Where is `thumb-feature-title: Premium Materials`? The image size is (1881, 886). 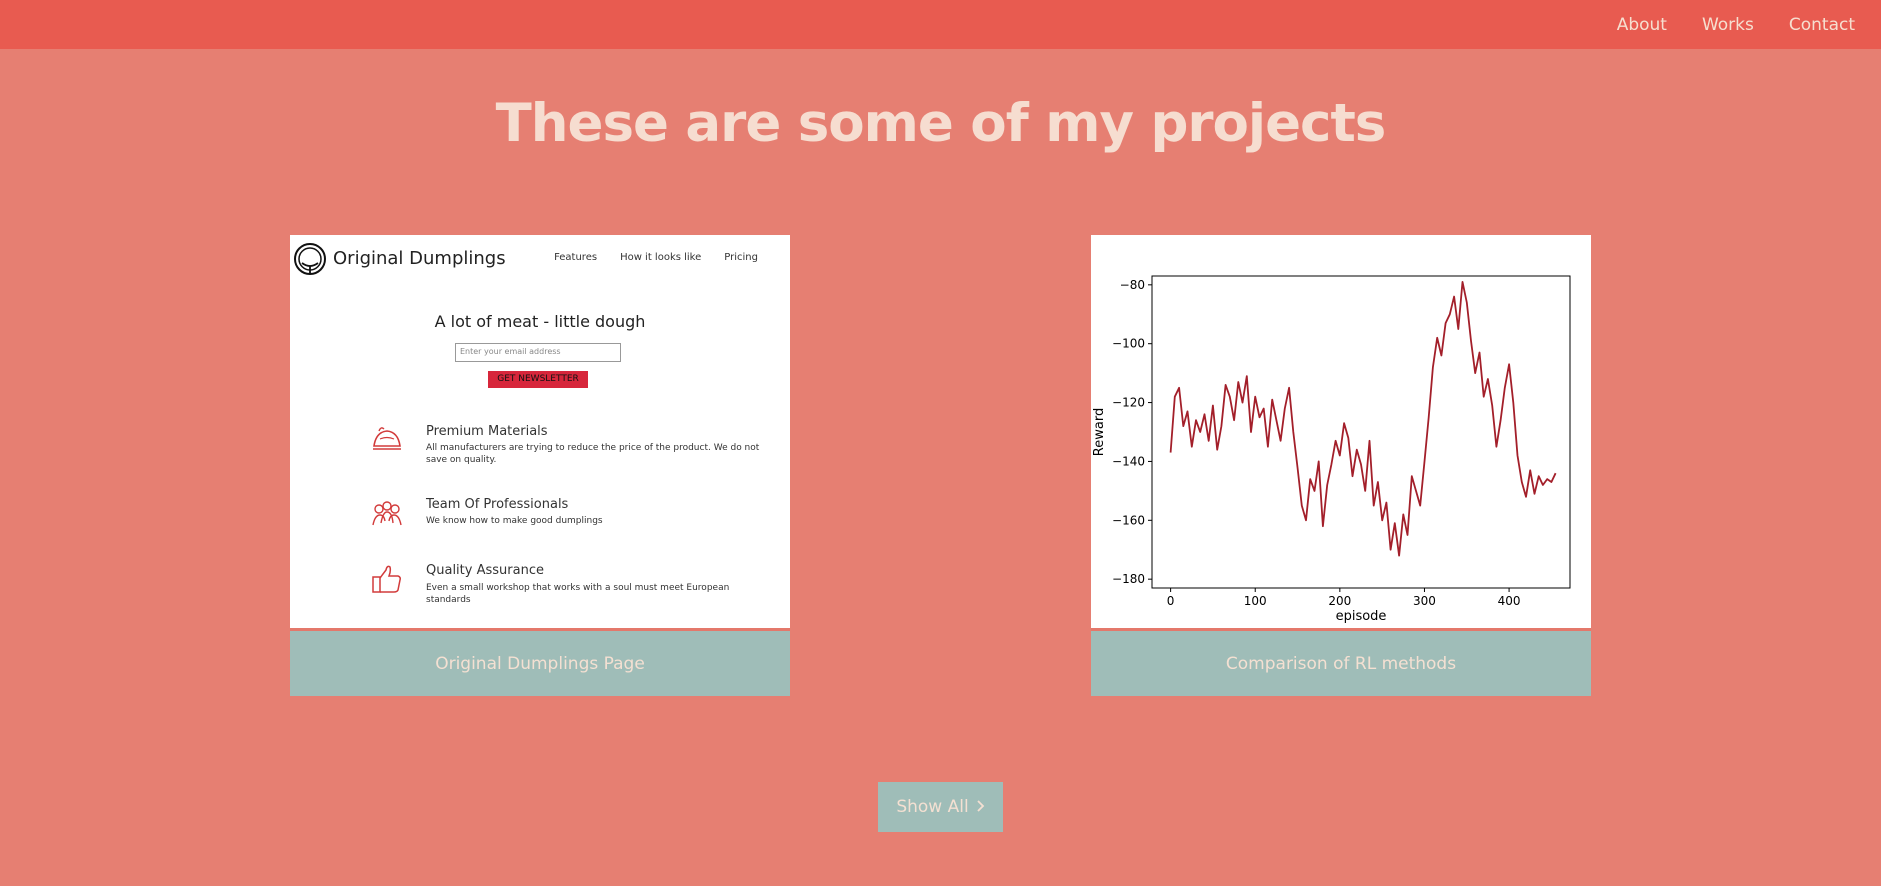 thumb-feature-title: Premium Materials is located at coordinates (487, 431).